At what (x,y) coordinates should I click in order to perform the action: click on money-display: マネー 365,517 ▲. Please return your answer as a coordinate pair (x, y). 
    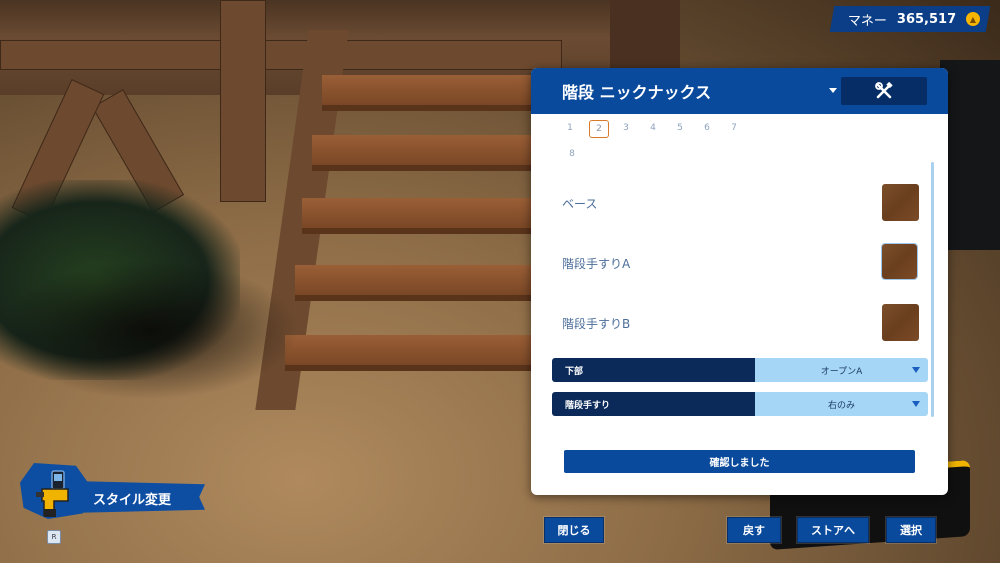
    Looking at the image, I should click on (910, 19).